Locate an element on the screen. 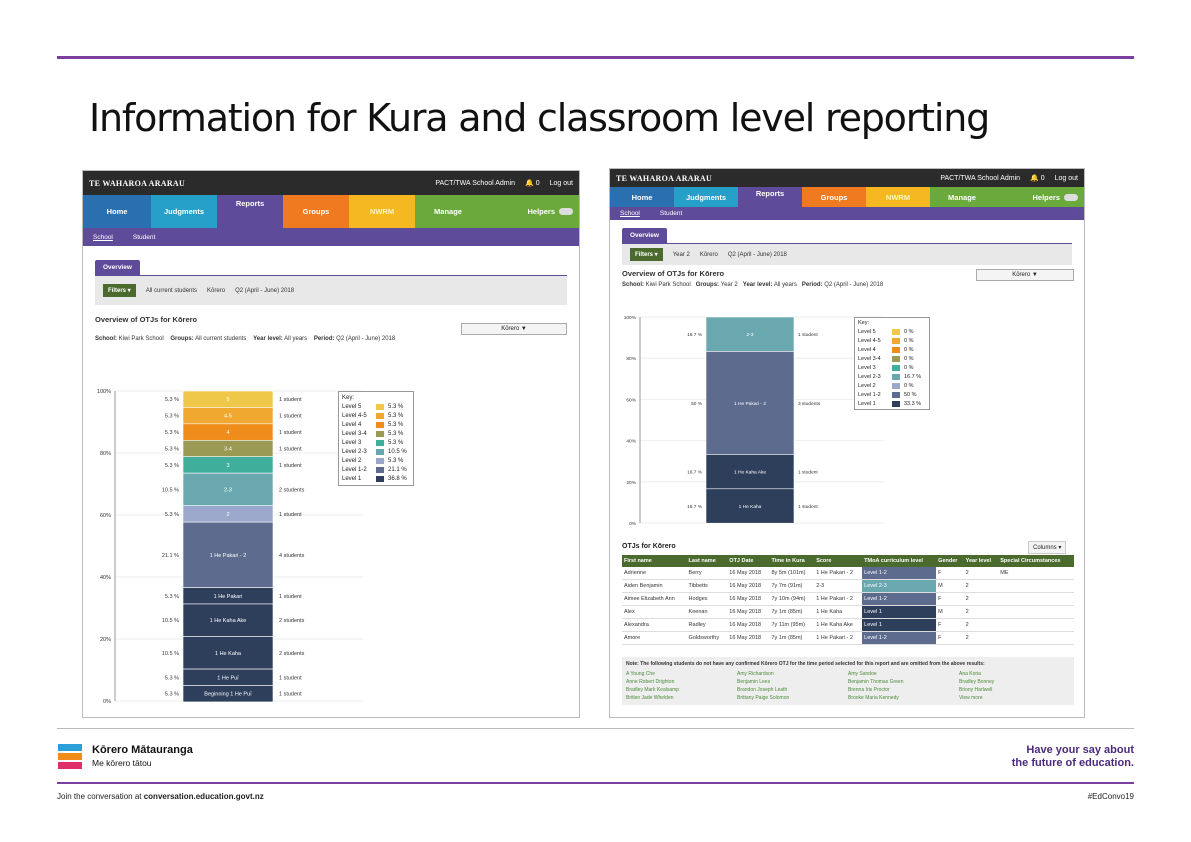  legend-item: Level 30 % is located at coordinates (886, 368).